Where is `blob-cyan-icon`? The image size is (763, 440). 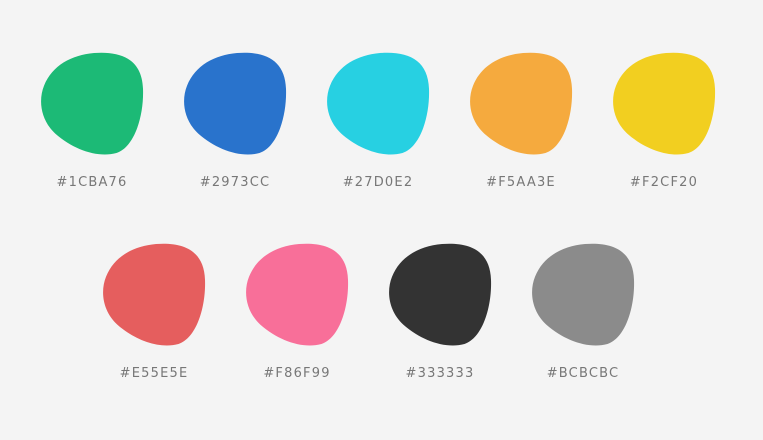 blob-cyan-icon is located at coordinates (378, 103).